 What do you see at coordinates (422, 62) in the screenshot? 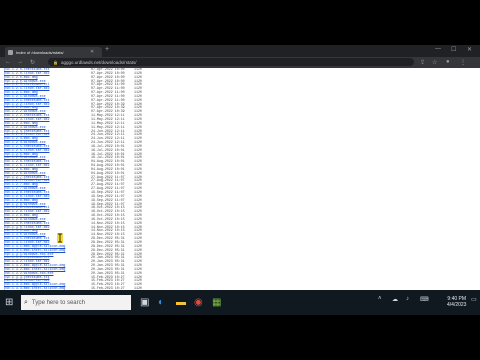
I see `share-icon: ⇪` at bounding box center [422, 62].